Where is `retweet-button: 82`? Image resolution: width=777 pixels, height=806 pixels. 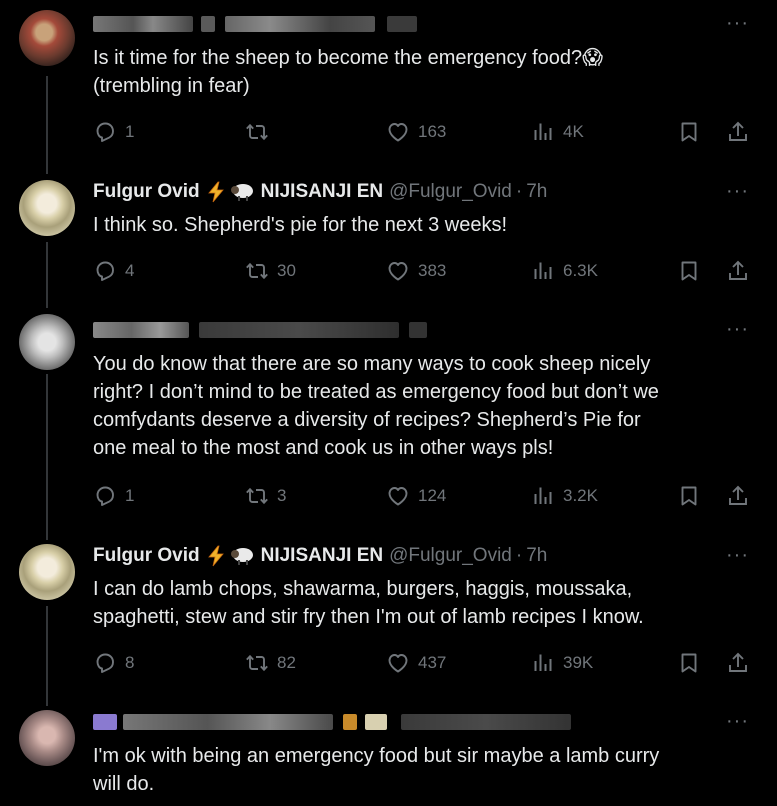 retweet-button: 82 is located at coordinates (270, 663).